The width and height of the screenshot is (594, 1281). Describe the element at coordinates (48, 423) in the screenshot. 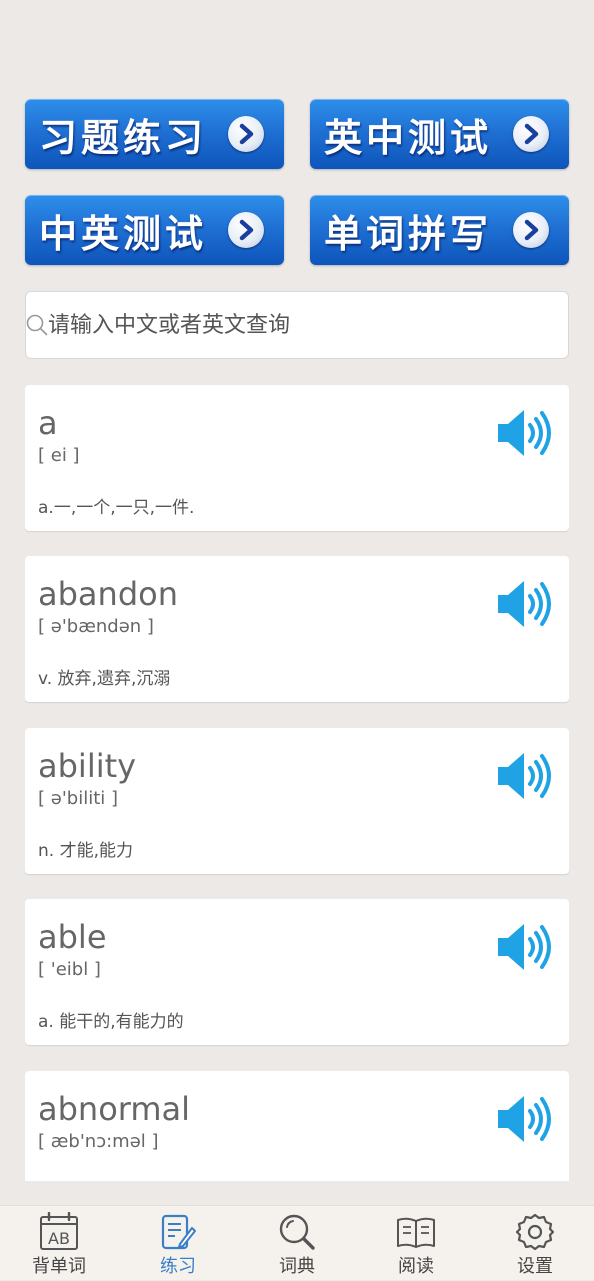

I see `word-text: a` at that location.